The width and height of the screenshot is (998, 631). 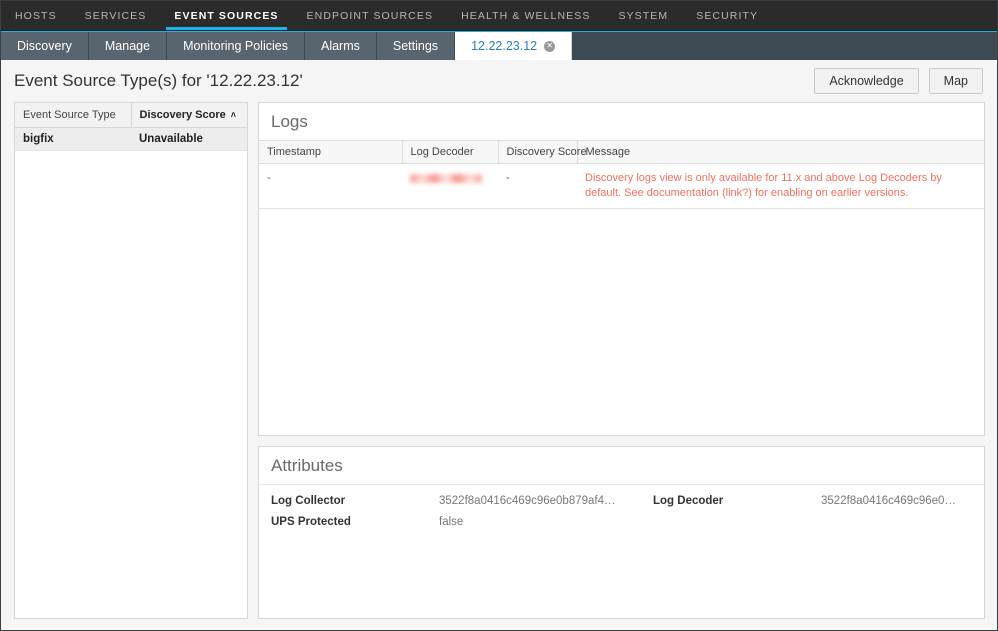 I want to click on cell-discovery-score: -, so click(x=537, y=186).